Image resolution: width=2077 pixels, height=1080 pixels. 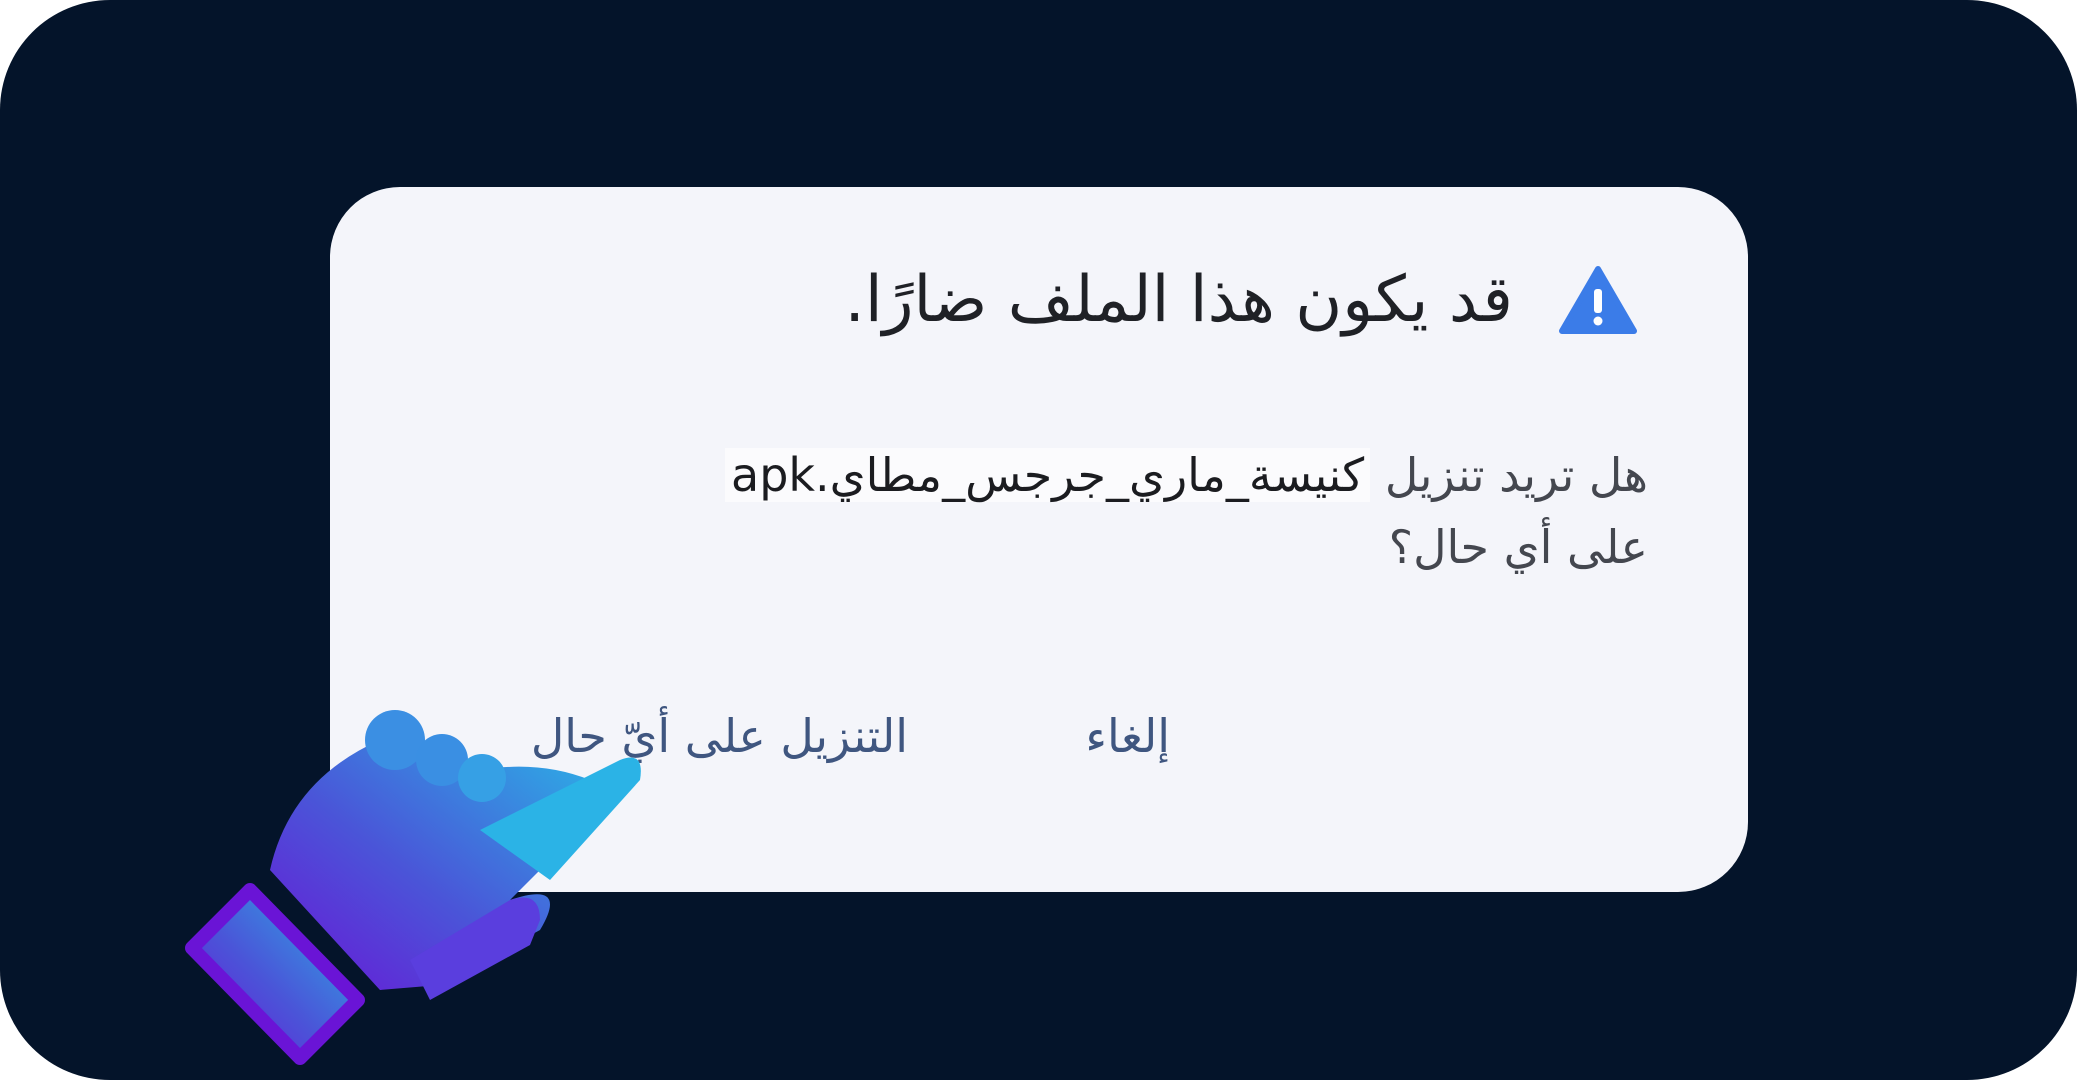 I want to click on dialog-title: قد يكون هذا الملف ضارًا., so click(x=1179, y=300).